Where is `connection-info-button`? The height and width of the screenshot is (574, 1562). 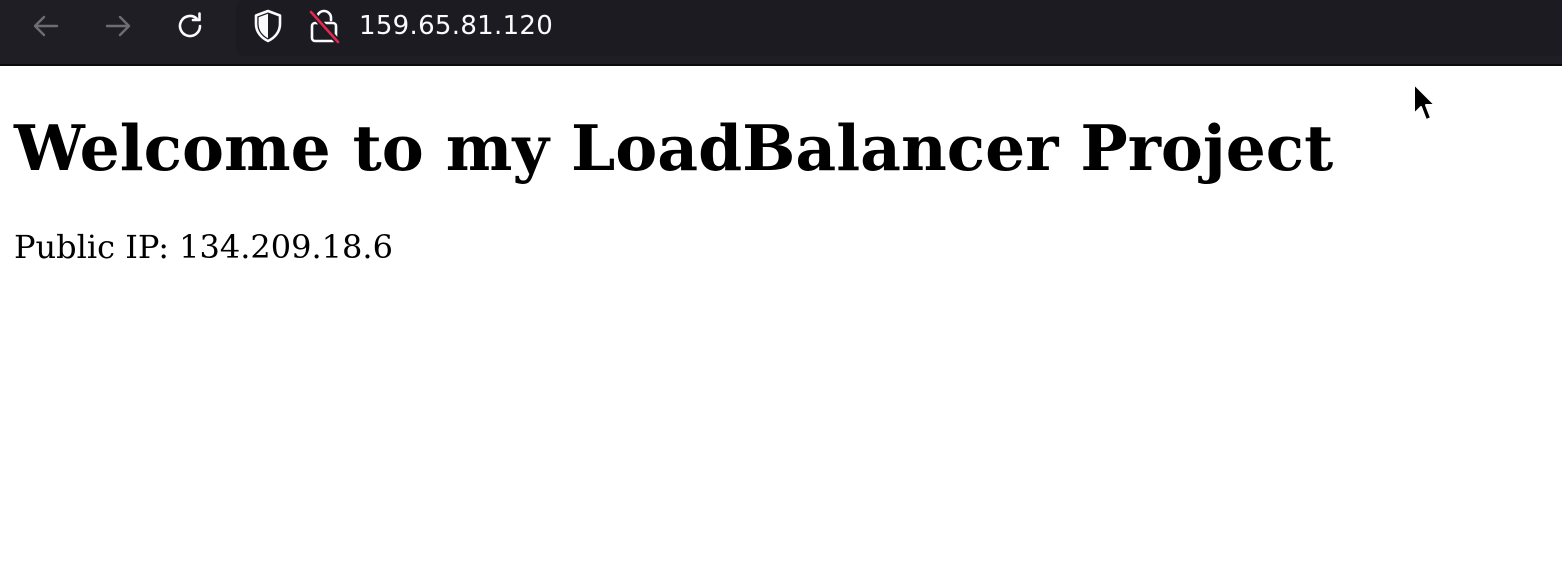
connection-info-button is located at coordinates (324, 26).